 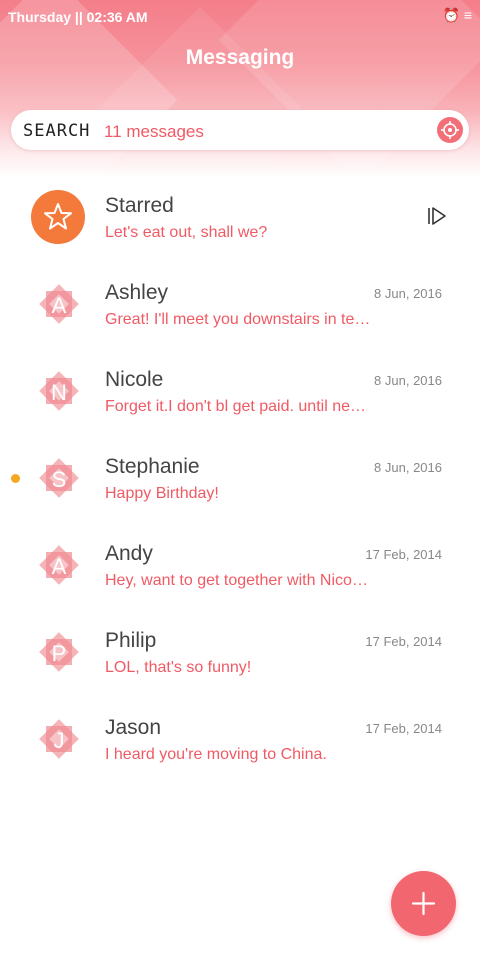 What do you see at coordinates (216, 754) in the screenshot?
I see `message-preview: I heard you're moving to China.` at bounding box center [216, 754].